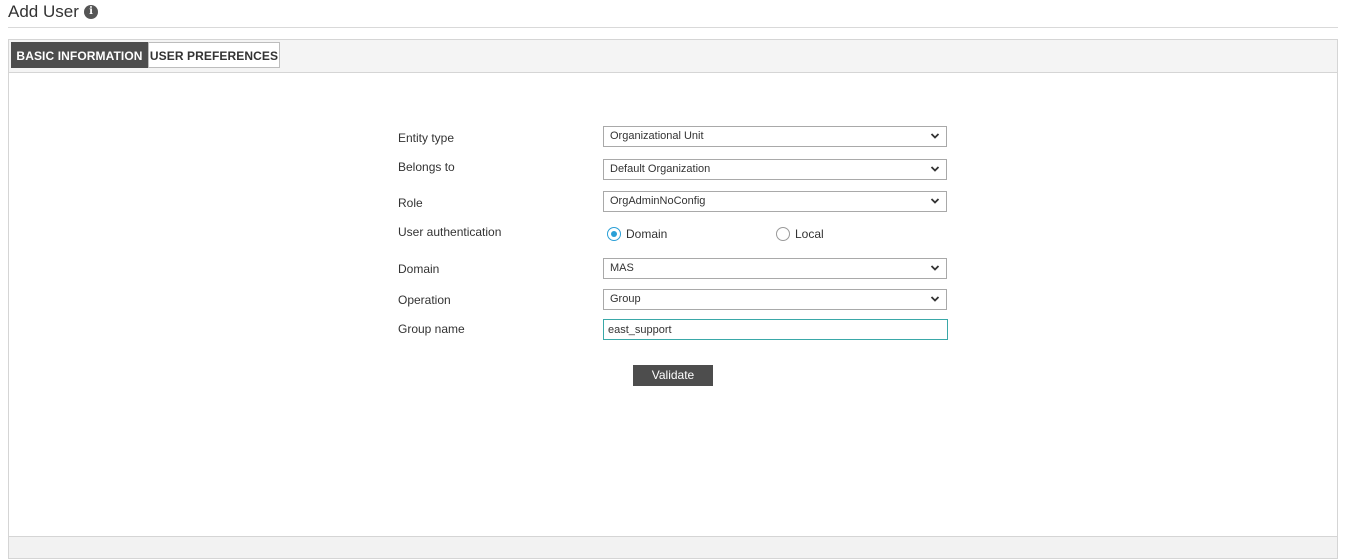  What do you see at coordinates (775, 201) in the screenshot?
I see `role-select: OrgAdminNoConfig` at bounding box center [775, 201].